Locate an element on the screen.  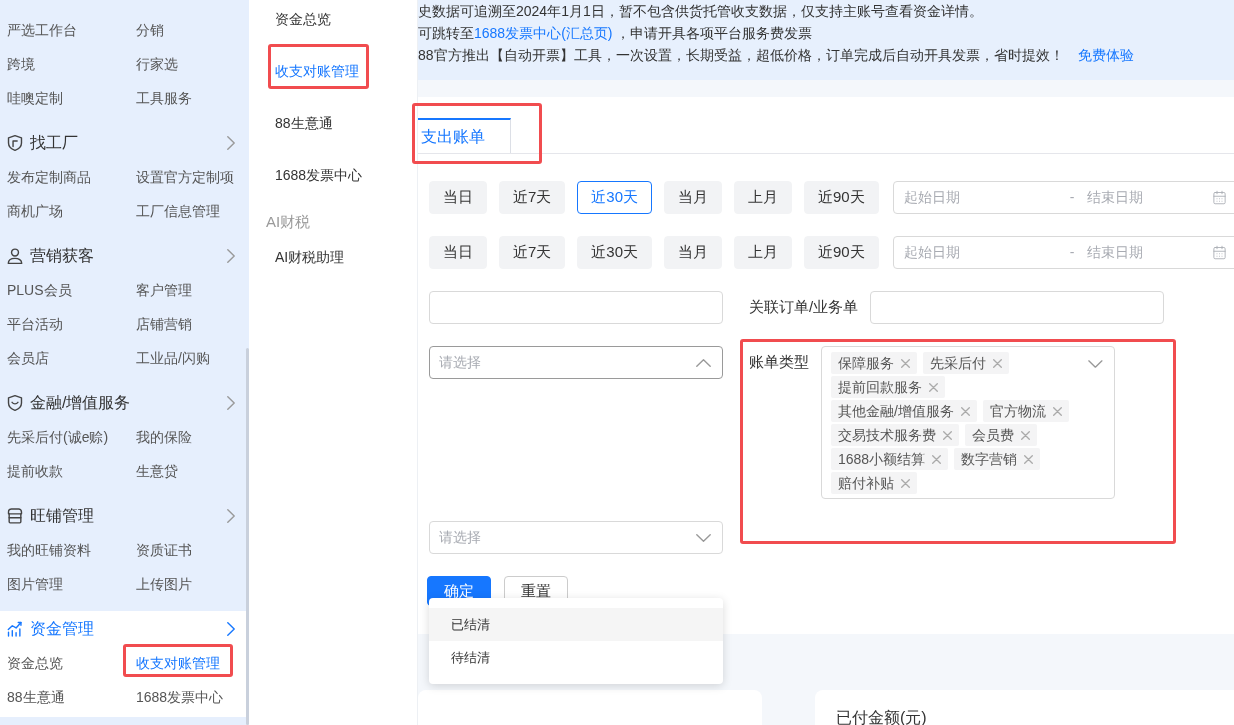
end-date-placeholder: 结束日期 is located at coordinates (1114, 197).